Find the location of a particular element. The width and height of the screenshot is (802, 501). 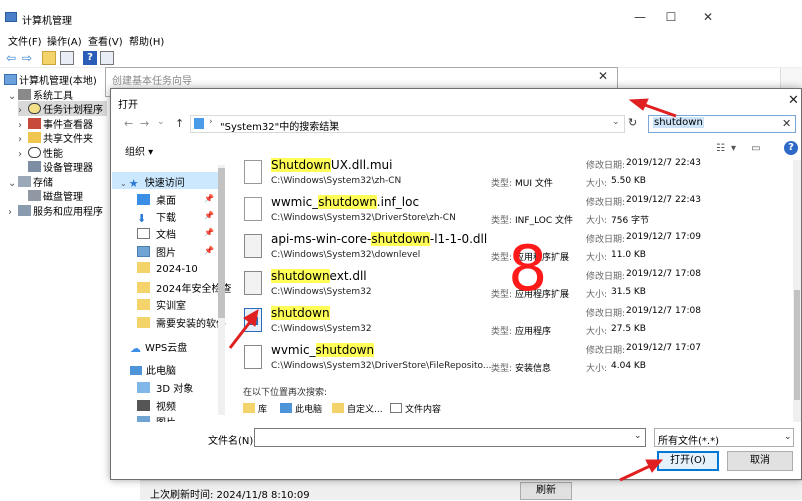

arrow-to-shutdown-file is located at coordinates (243, 329).